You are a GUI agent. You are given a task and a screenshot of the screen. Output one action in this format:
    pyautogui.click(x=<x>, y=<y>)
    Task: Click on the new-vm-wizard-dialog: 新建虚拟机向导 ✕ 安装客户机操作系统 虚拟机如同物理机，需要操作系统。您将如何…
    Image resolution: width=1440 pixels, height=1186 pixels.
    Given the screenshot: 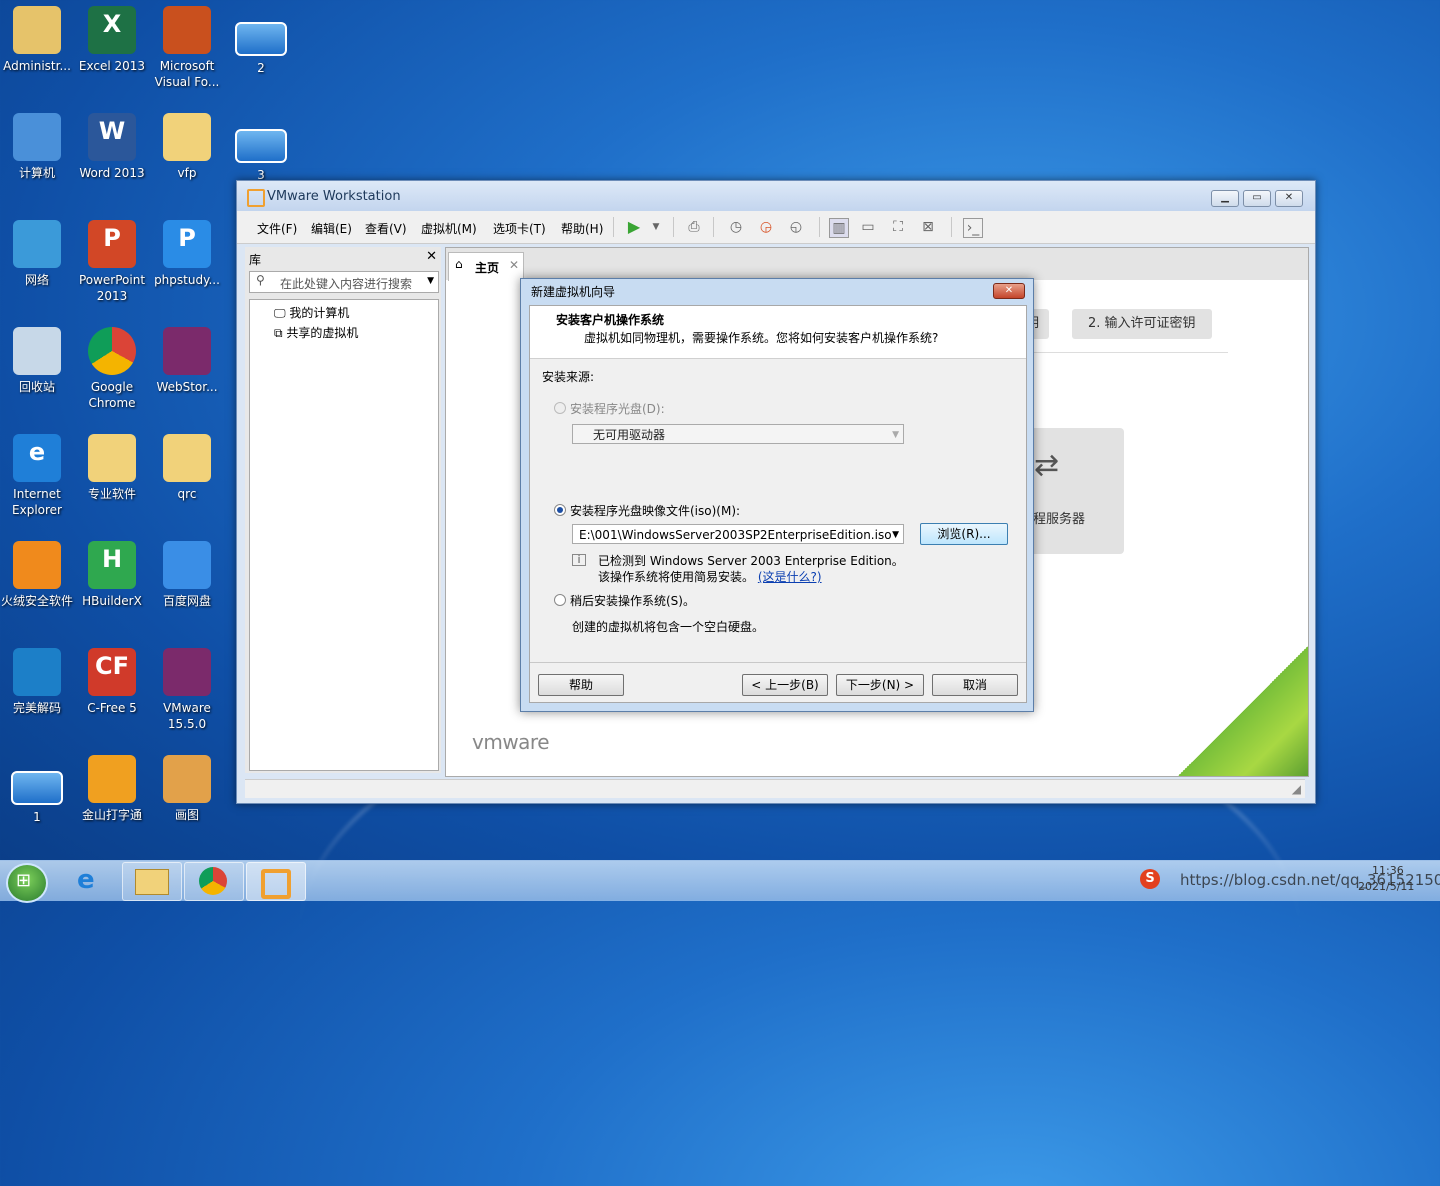 What is the action you would take?
    pyautogui.click(x=777, y=495)
    